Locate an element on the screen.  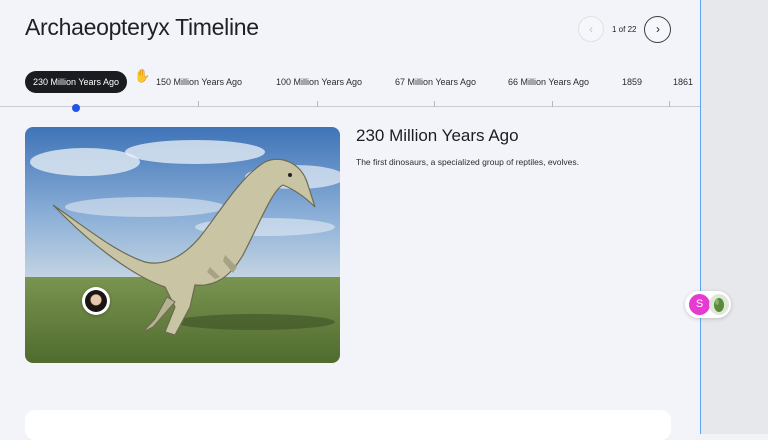
timeline-axis is located at coordinates (350, 106).